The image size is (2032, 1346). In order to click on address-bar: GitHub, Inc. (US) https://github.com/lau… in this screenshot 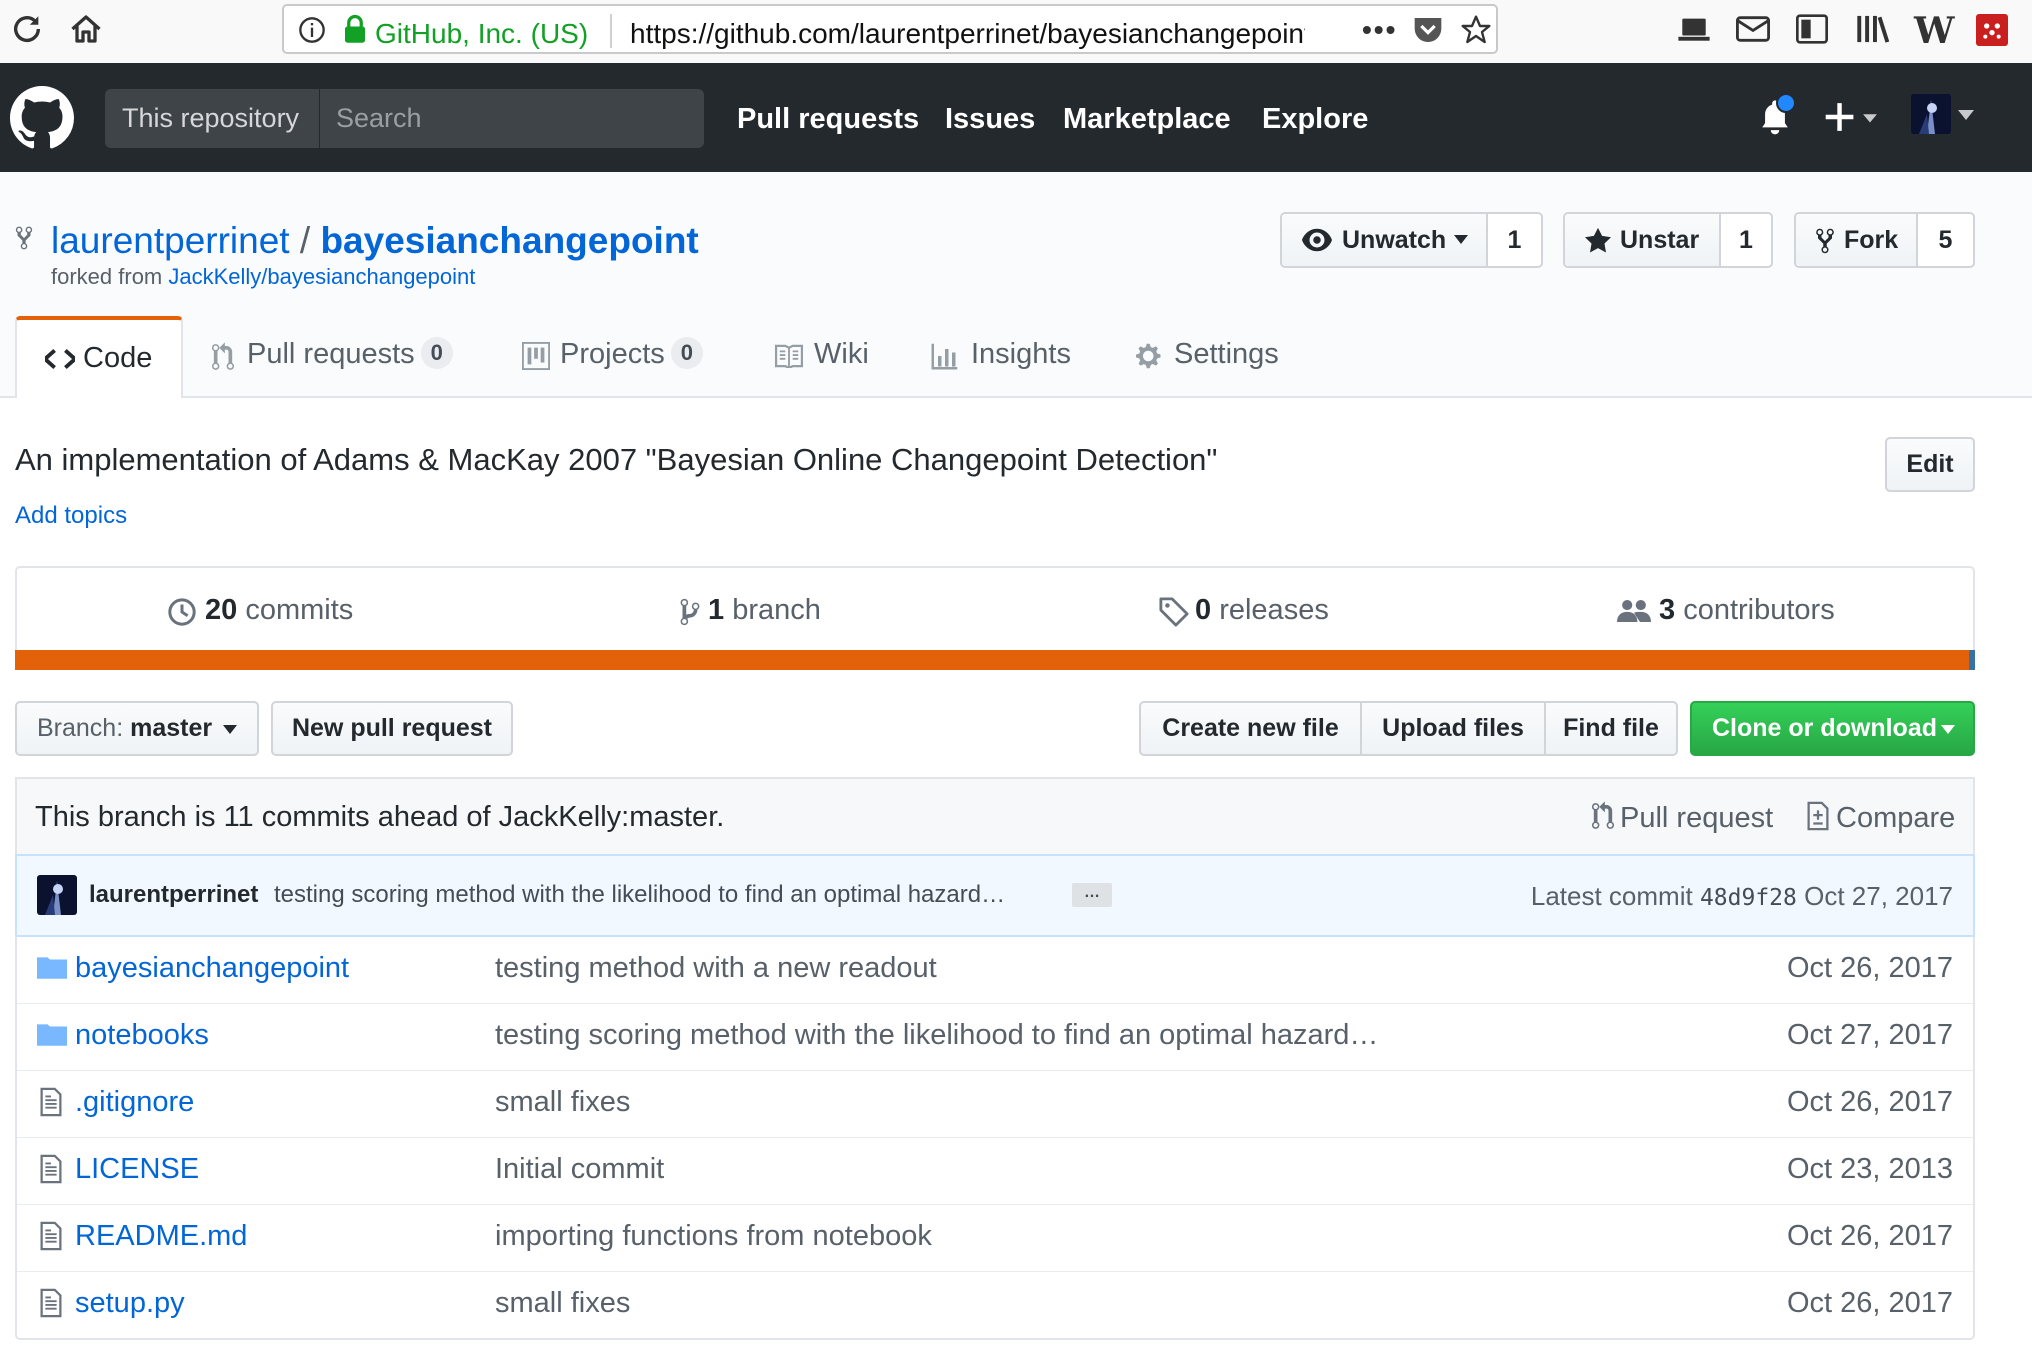, I will do `click(890, 29)`.